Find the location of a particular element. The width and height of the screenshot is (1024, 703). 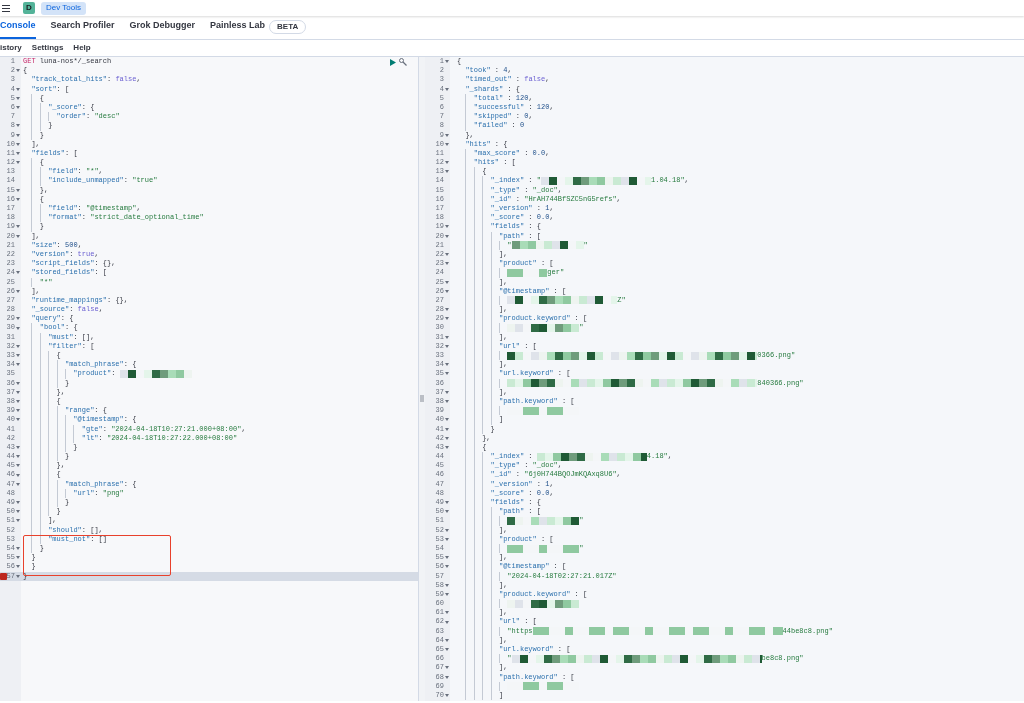

resize-handle-icon is located at coordinates (422, 398).